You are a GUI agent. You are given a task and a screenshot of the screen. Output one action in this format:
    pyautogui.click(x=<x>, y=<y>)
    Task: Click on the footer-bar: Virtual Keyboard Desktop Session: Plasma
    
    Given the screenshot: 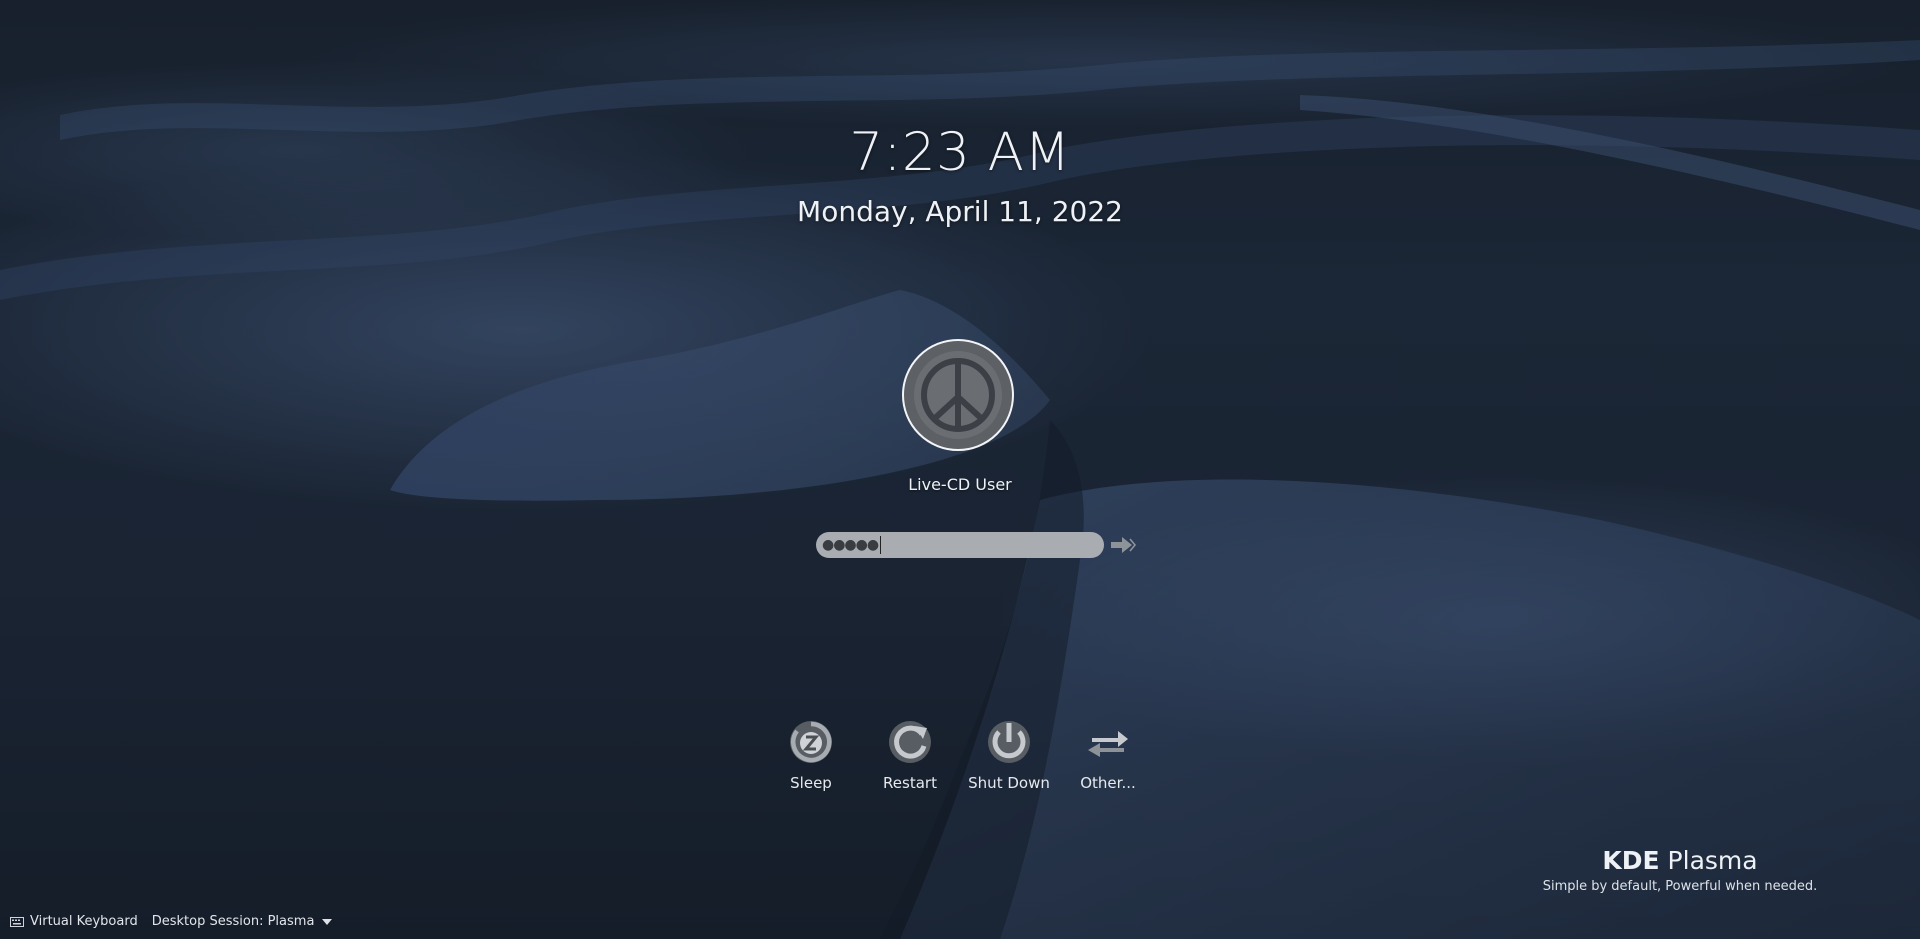 What is the action you would take?
    pyautogui.click(x=178, y=921)
    